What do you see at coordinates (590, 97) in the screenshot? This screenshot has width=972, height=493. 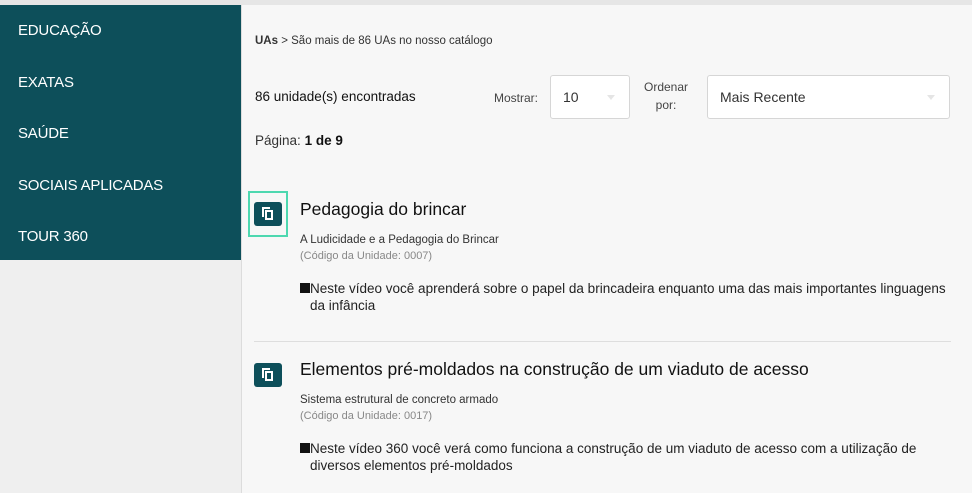 I see `page-size-select: 10` at bounding box center [590, 97].